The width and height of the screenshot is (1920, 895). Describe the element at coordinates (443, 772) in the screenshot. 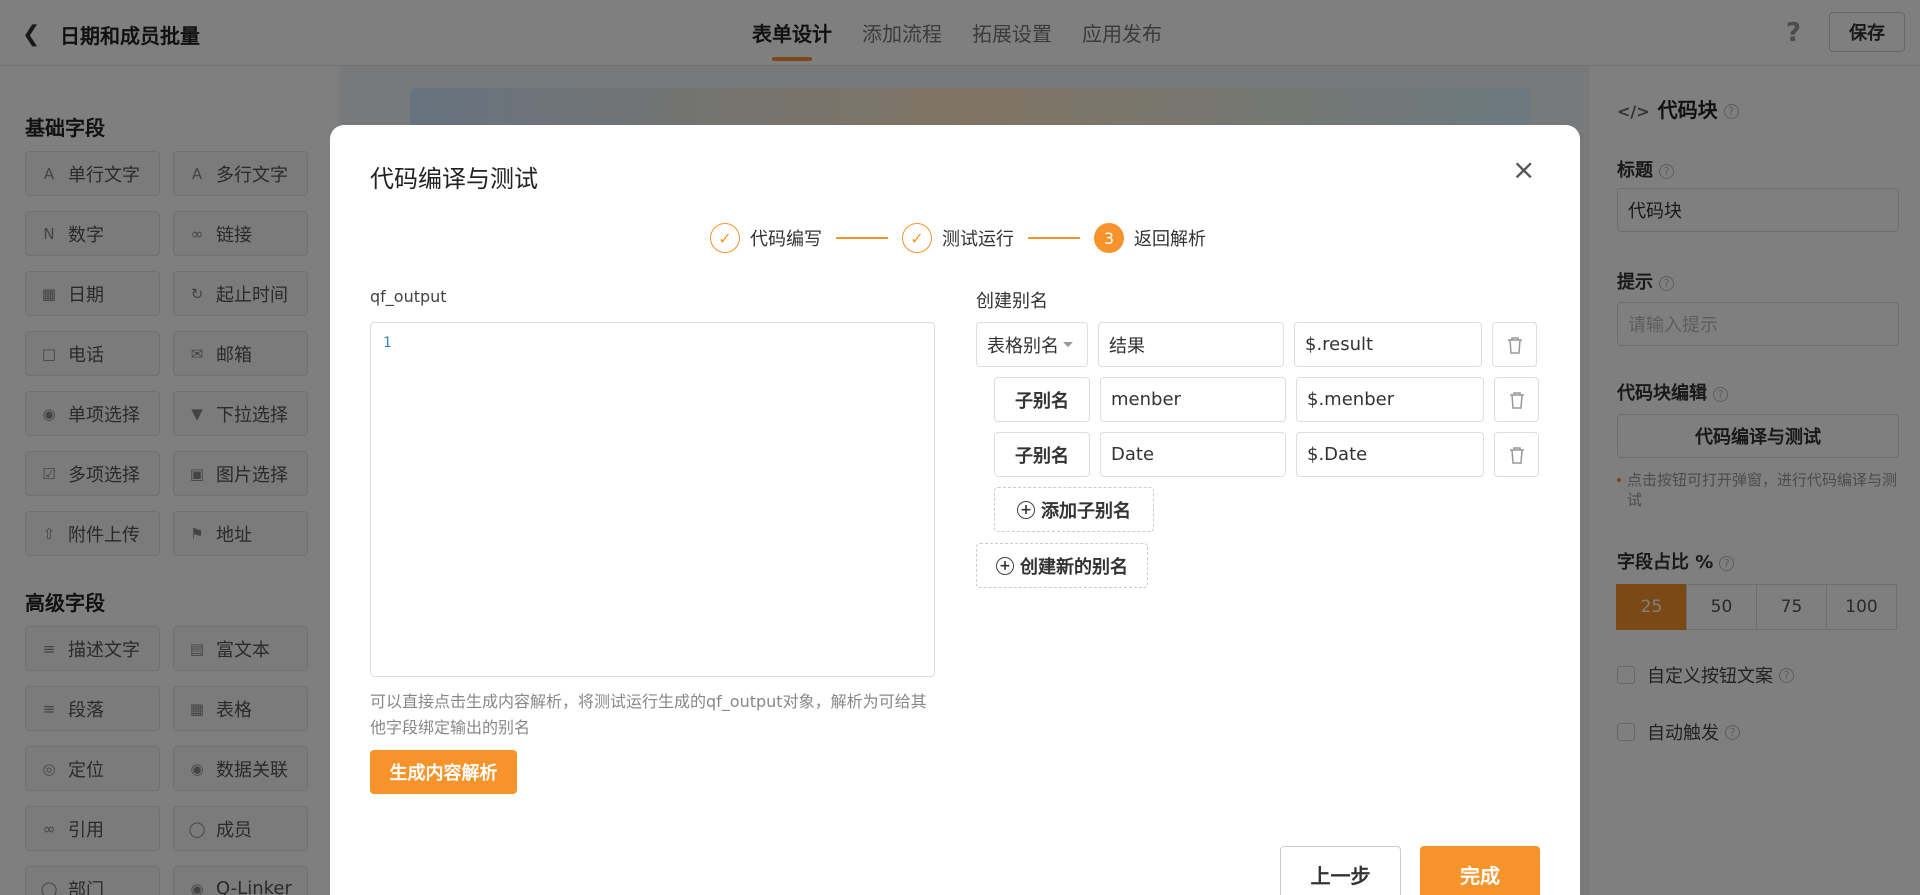

I see `generate-parse-button: 生成内容解析` at that location.